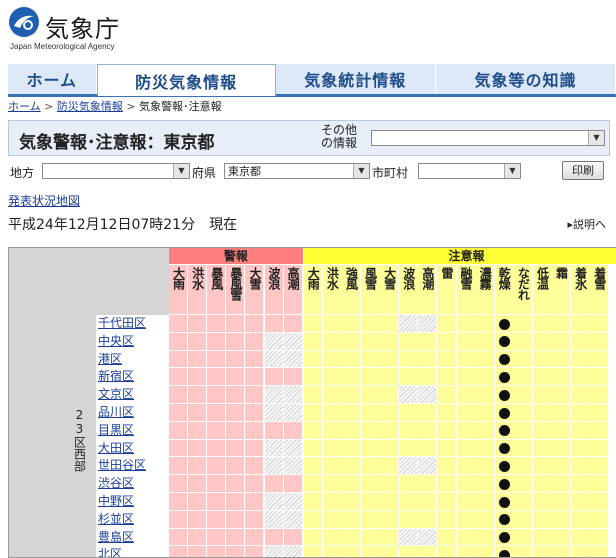 This screenshot has height=558, width=616. What do you see at coordinates (52, 79) in the screenshot?
I see `tab-home: ホーム` at bounding box center [52, 79].